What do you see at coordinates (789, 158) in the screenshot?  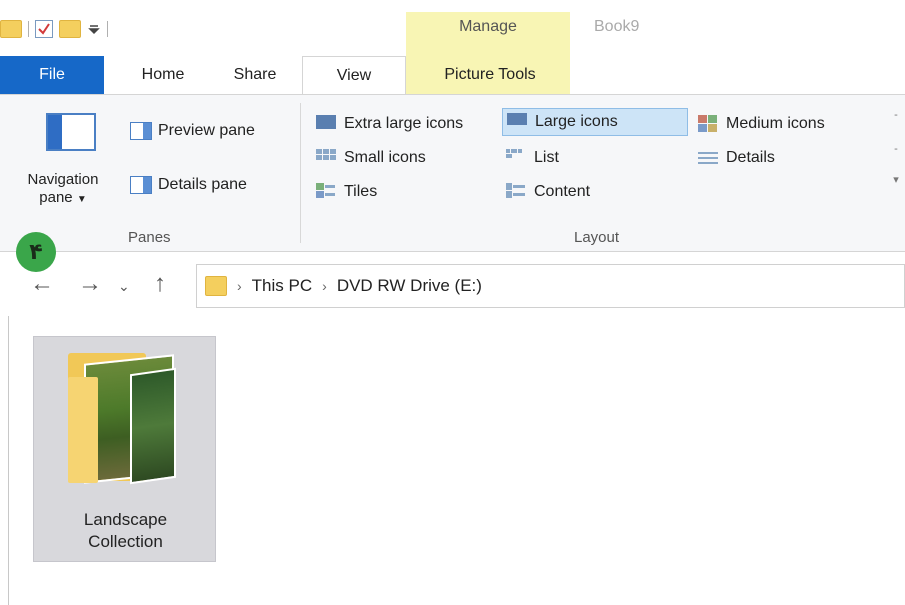 I see `layout-details: Details` at bounding box center [789, 158].